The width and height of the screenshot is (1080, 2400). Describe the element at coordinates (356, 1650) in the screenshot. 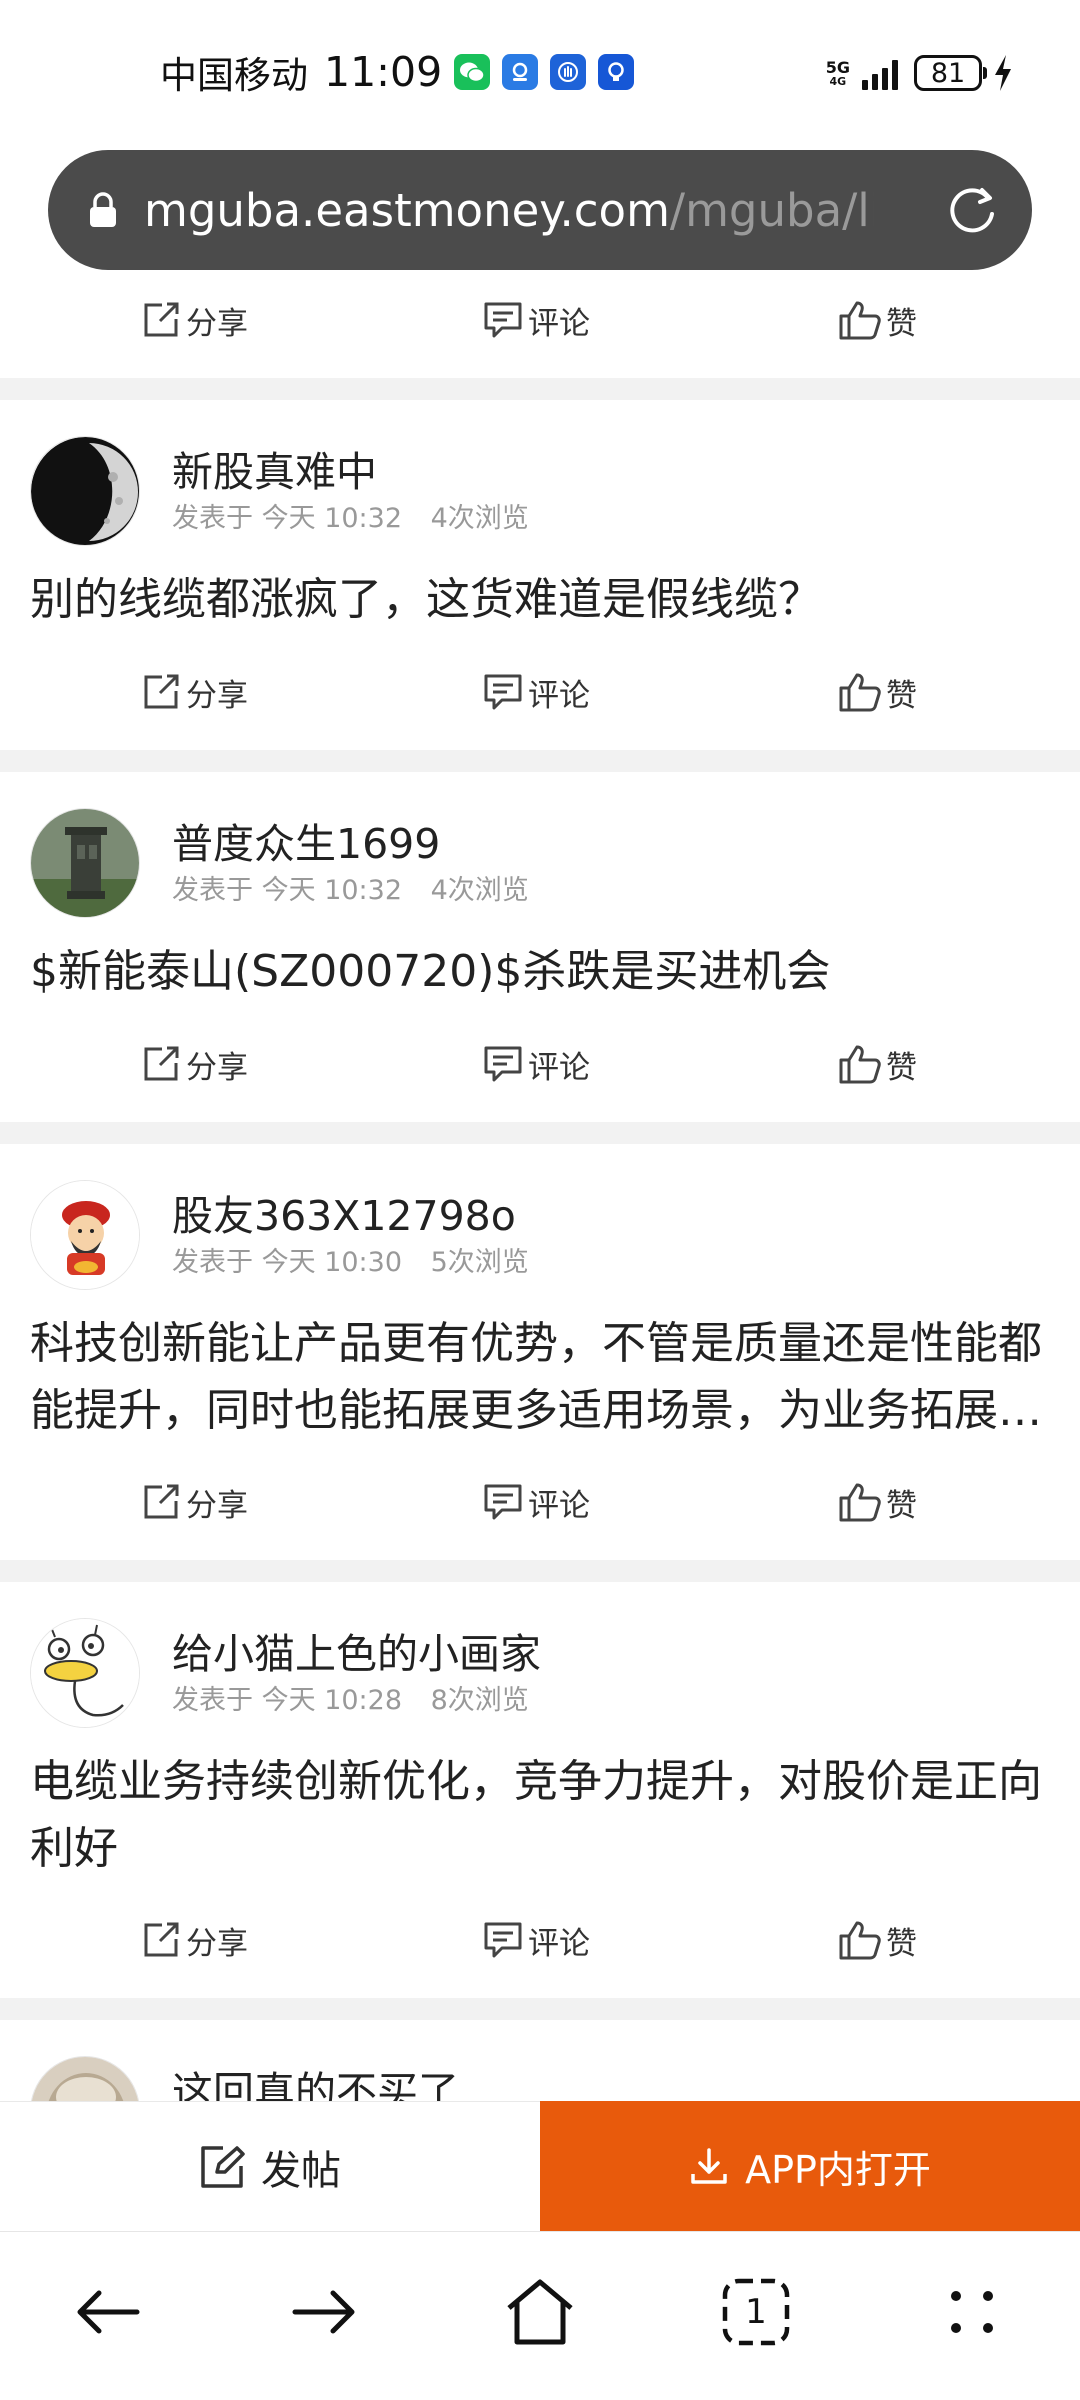

I see `author-name: 给小猫上色的小画家` at that location.